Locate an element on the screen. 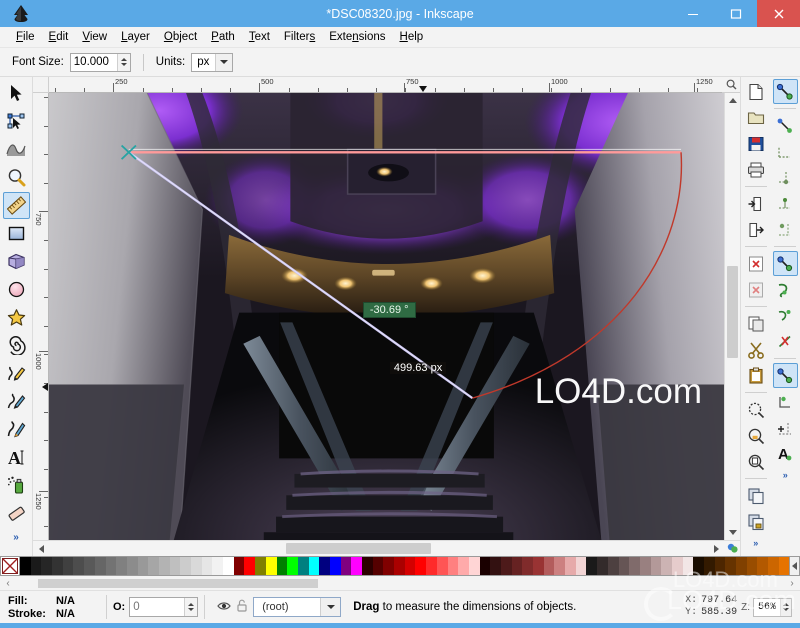 The height and width of the screenshot is (628, 800). node-tool is located at coordinates (16, 121).